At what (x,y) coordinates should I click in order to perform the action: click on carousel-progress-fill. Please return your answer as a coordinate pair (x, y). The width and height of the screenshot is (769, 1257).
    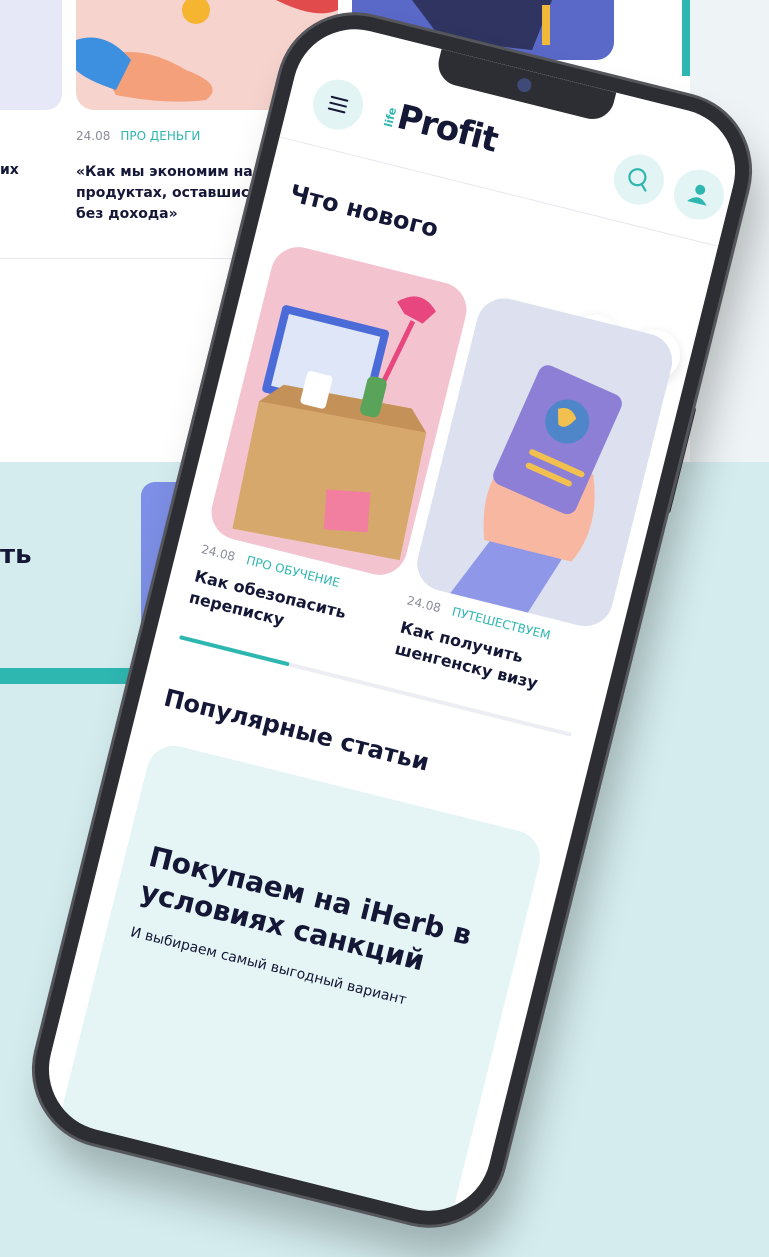
    Looking at the image, I should click on (234, 651).